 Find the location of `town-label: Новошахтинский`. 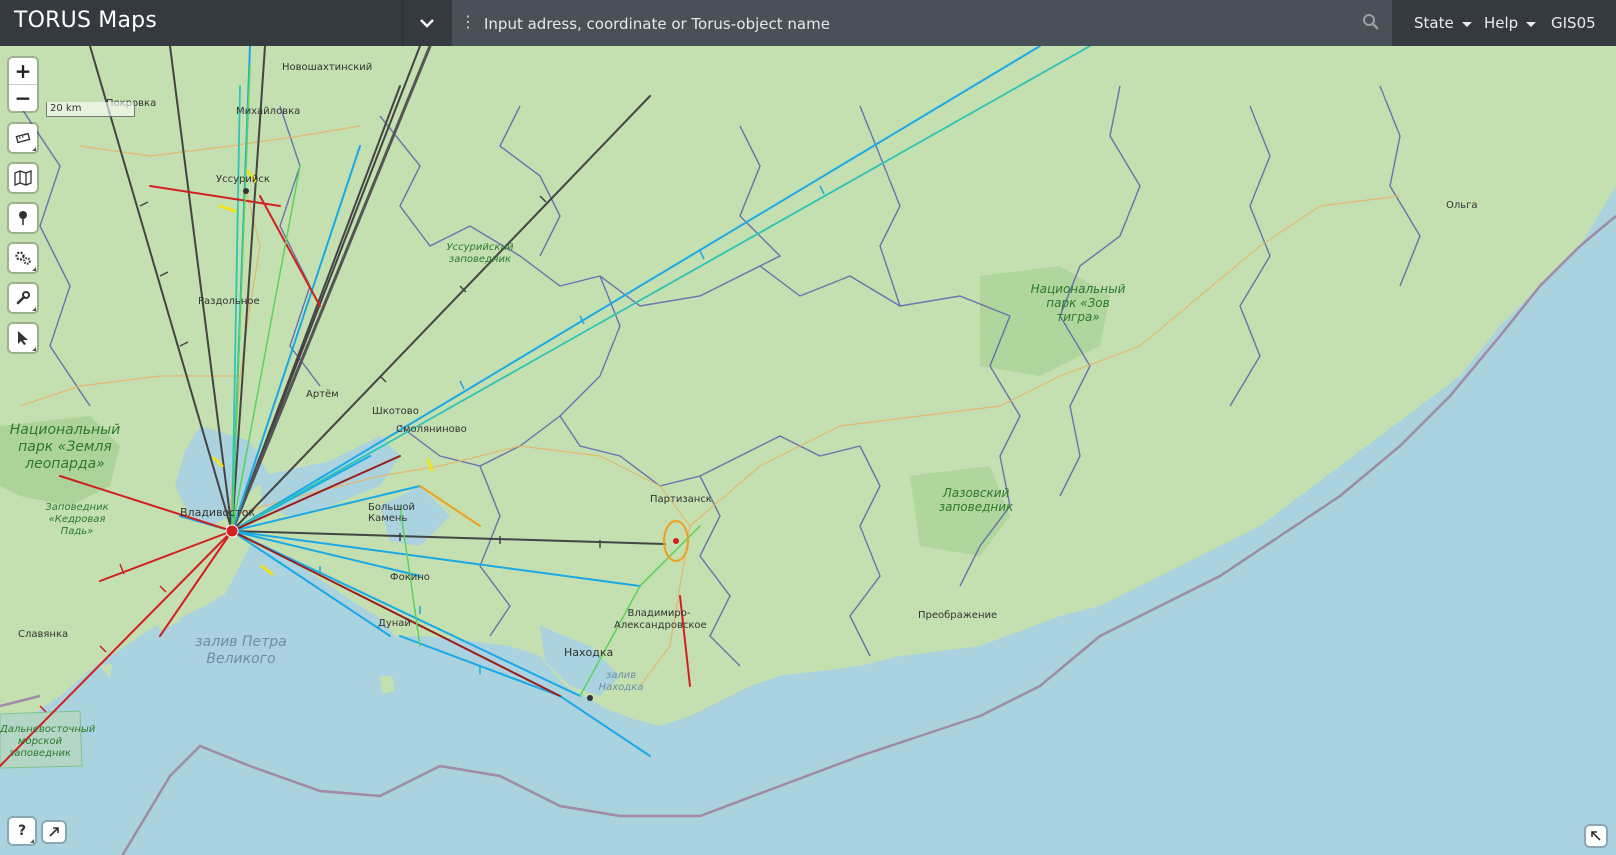

town-label: Новошахтинский is located at coordinates (327, 67).